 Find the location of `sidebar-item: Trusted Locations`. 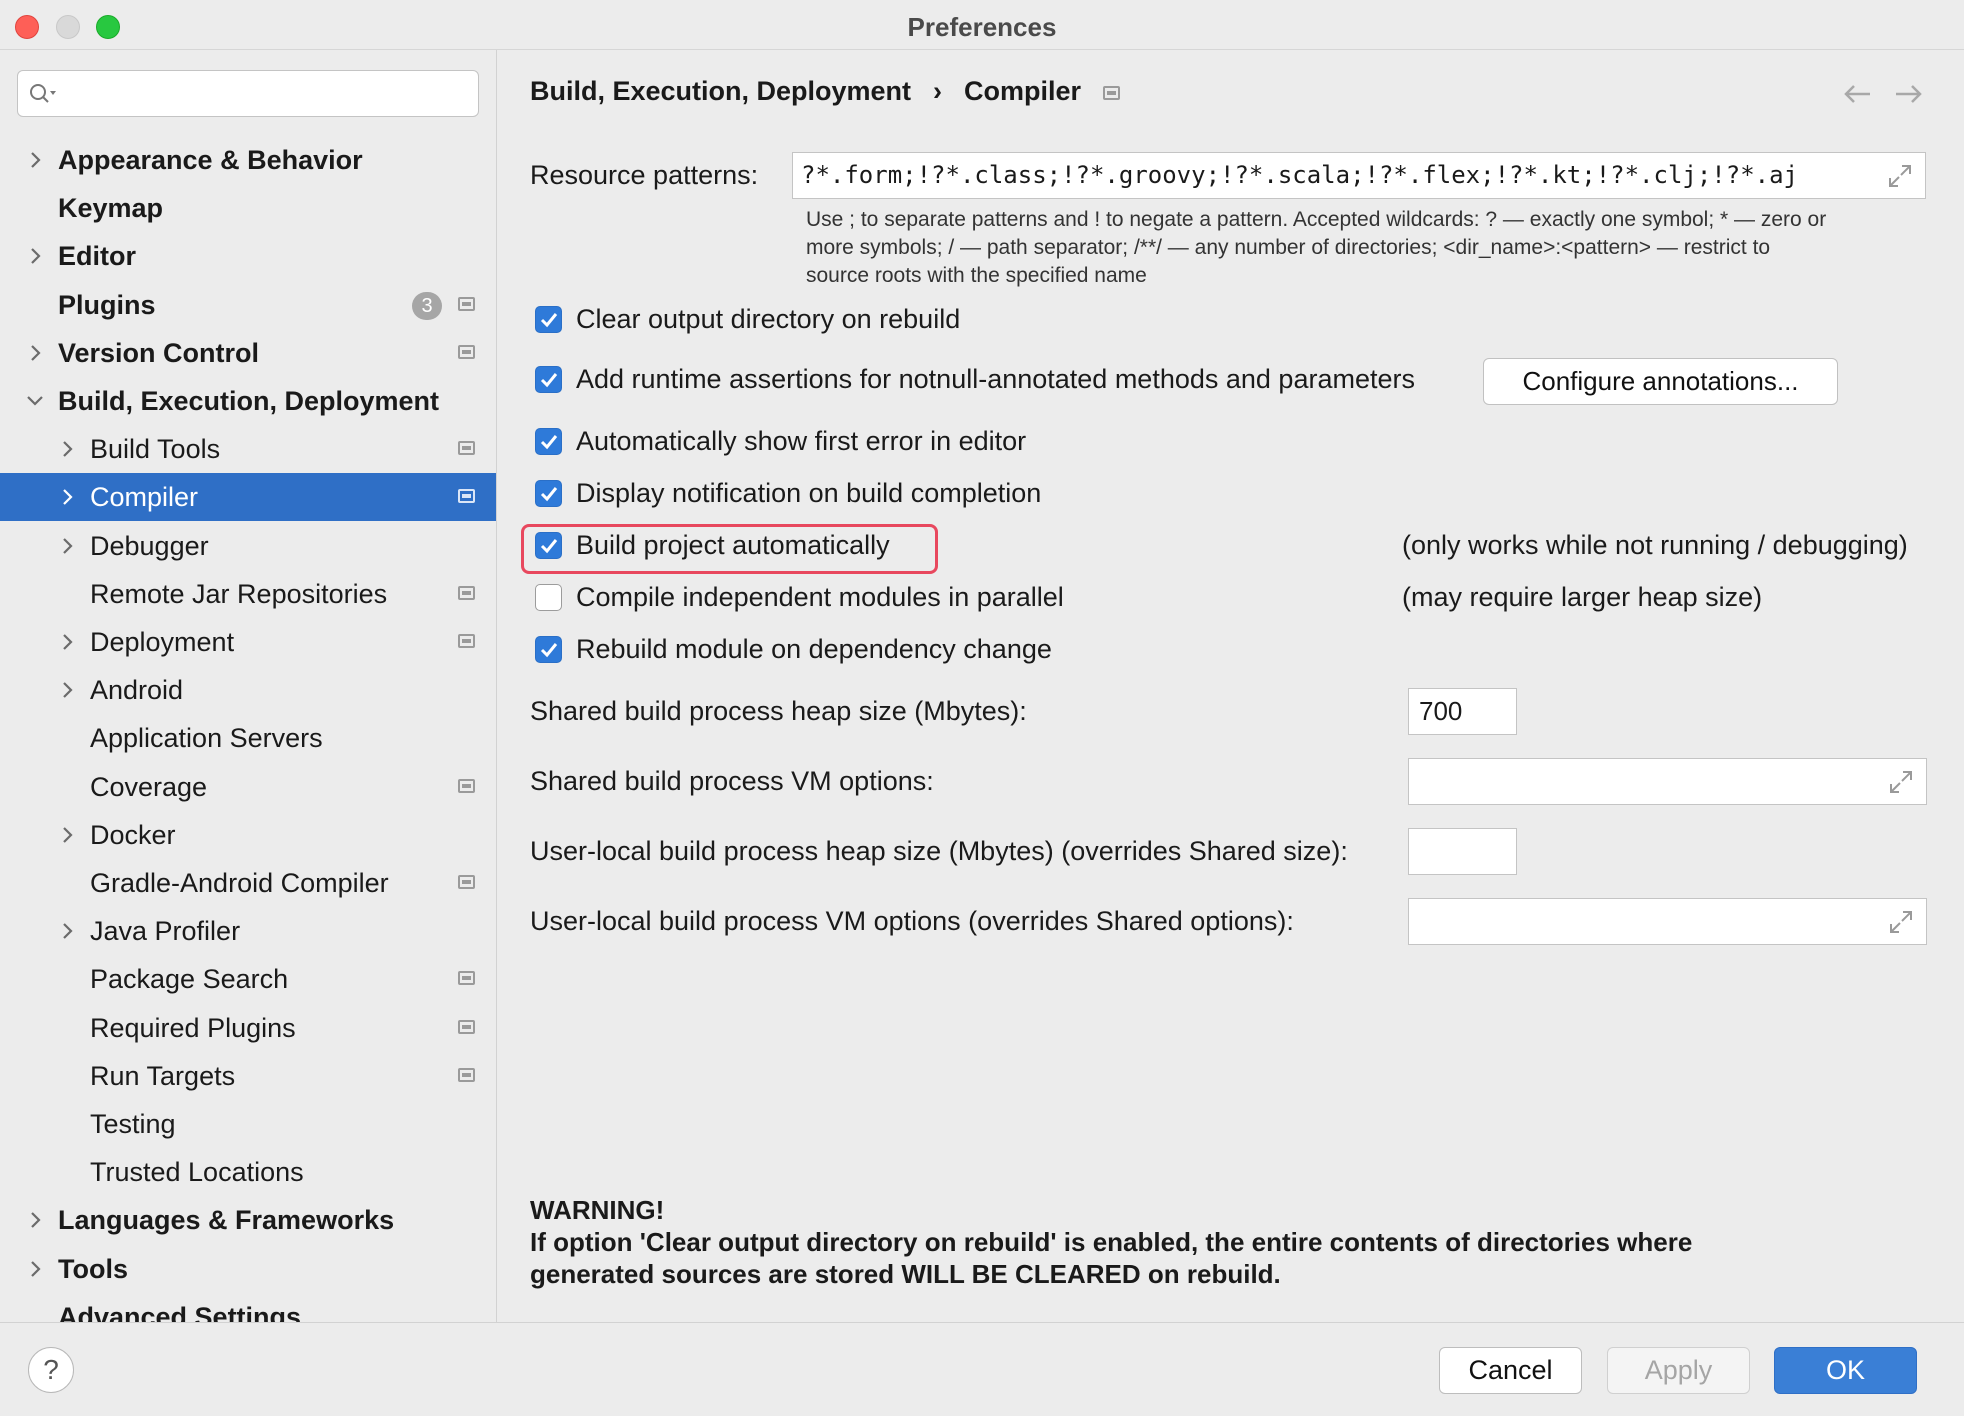

sidebar-item: Trusted Locations is located at coordinates (248, 1172).